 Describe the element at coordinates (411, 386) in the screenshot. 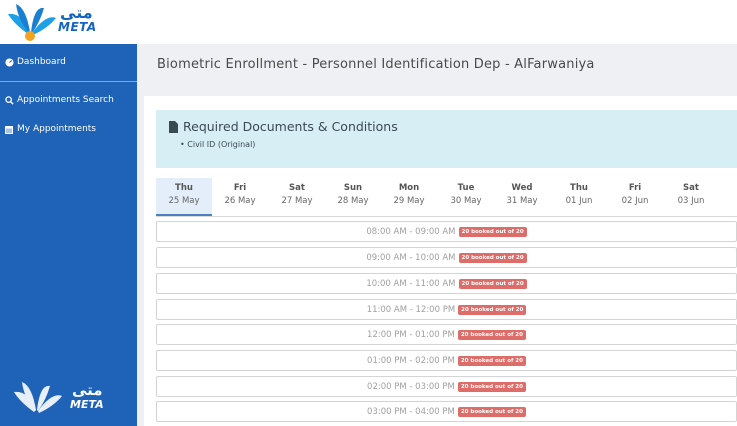

I see `slot-time: 02:00 PM - 03:00 PM` at that location.